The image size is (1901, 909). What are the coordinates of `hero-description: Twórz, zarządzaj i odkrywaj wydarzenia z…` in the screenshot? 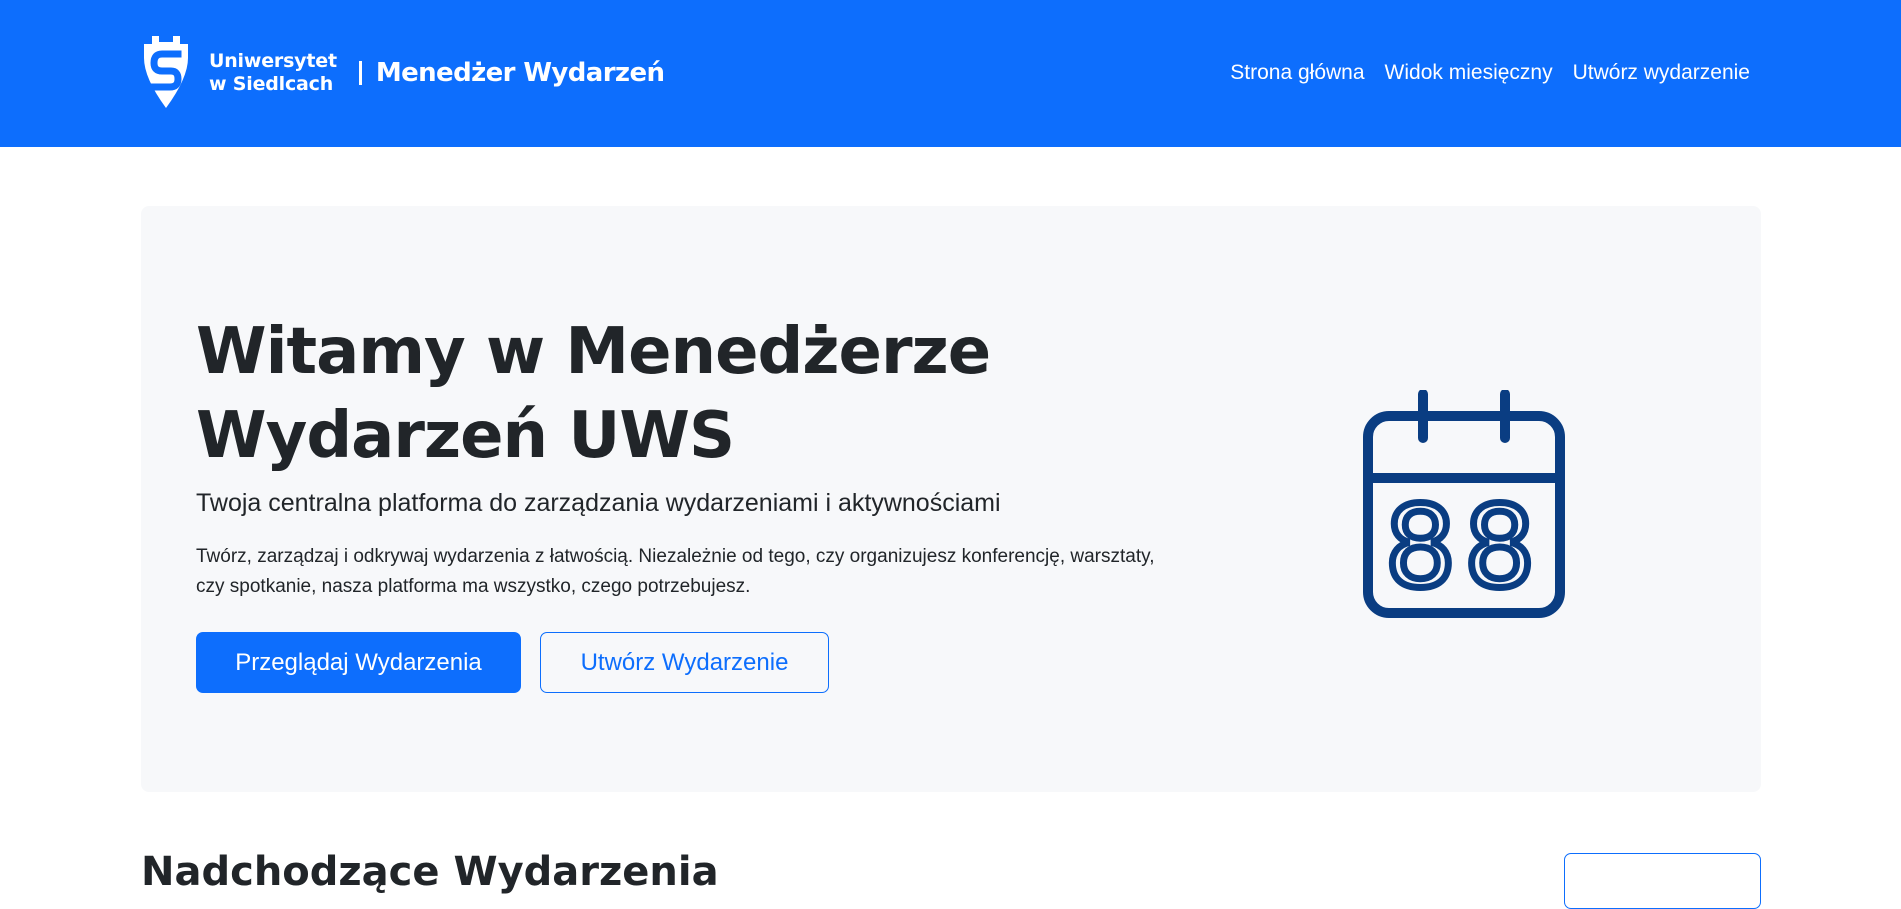 It's located at (675, 571).